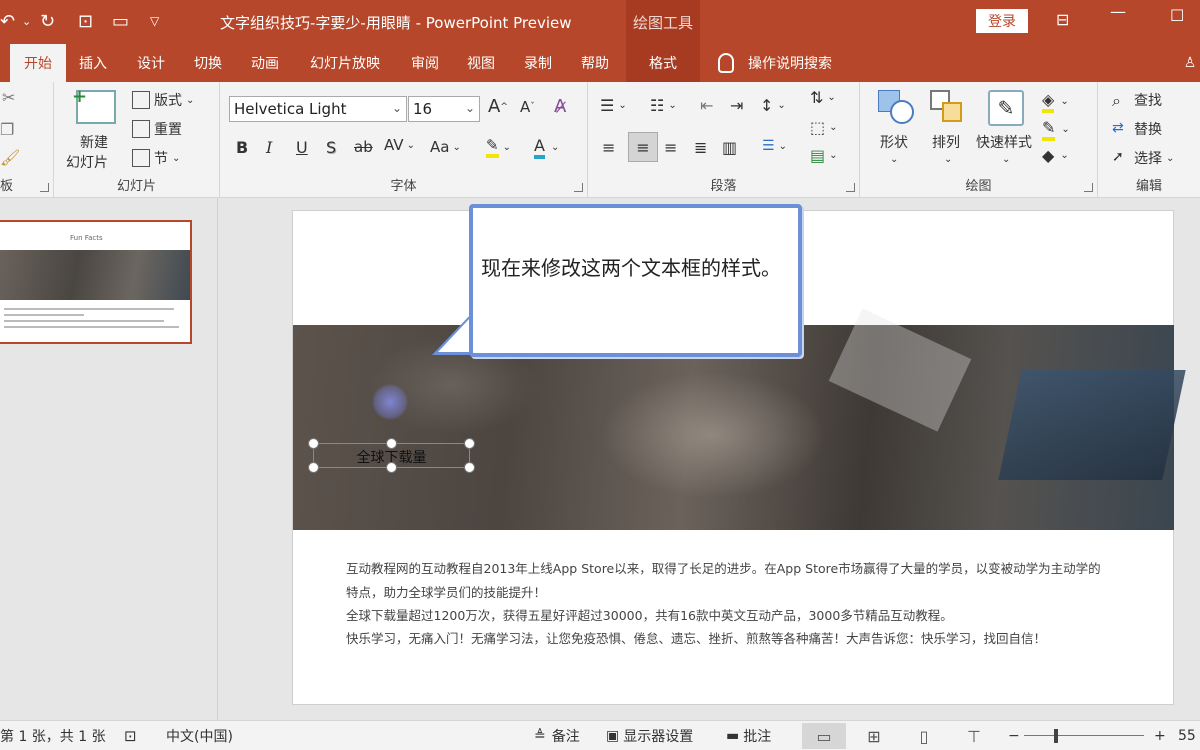 The width and height of the screenshot is (1200, 750). What do you see at coordinates (894, 159) in the screenshot?
I see `shapes-dropdown-icon: ⌄` at bounding box center [894, 159].